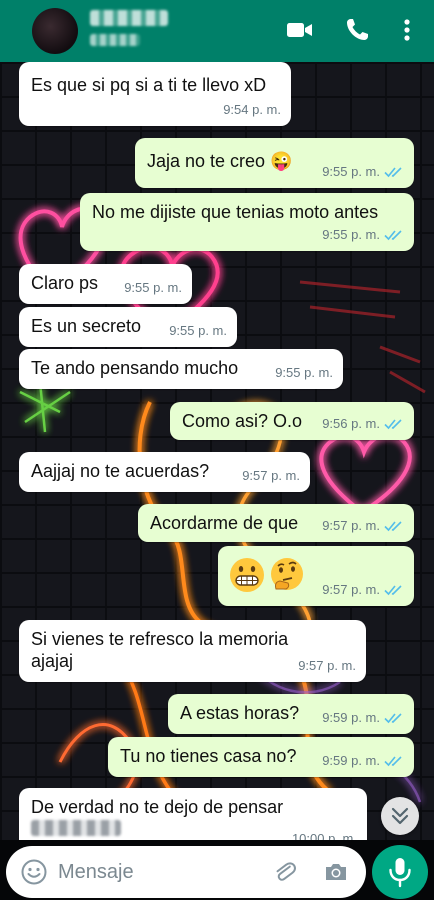 The image size is (434, 900). I want to click on contact-name-blurred, so click(129, 18).